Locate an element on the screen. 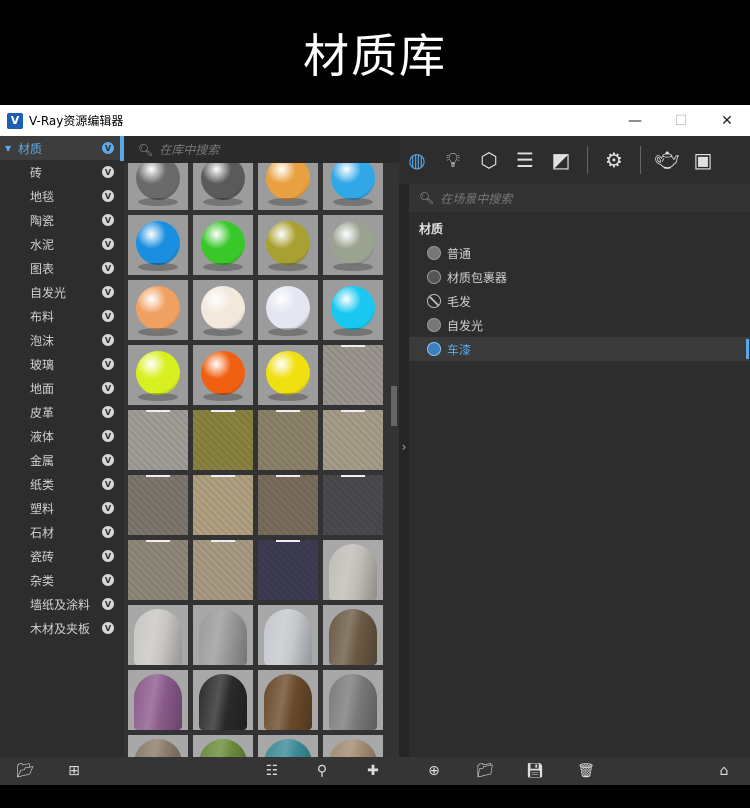 Image resolution: width=750 pixels, height=808 pixels. scene-material-item: 毛发 is located at coordinates (579, 301).